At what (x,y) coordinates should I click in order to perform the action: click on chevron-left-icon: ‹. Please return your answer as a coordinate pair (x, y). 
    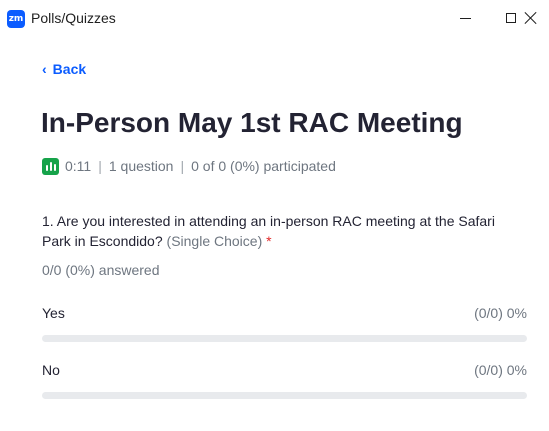
    Looking at the image, I should click on (44, 69).